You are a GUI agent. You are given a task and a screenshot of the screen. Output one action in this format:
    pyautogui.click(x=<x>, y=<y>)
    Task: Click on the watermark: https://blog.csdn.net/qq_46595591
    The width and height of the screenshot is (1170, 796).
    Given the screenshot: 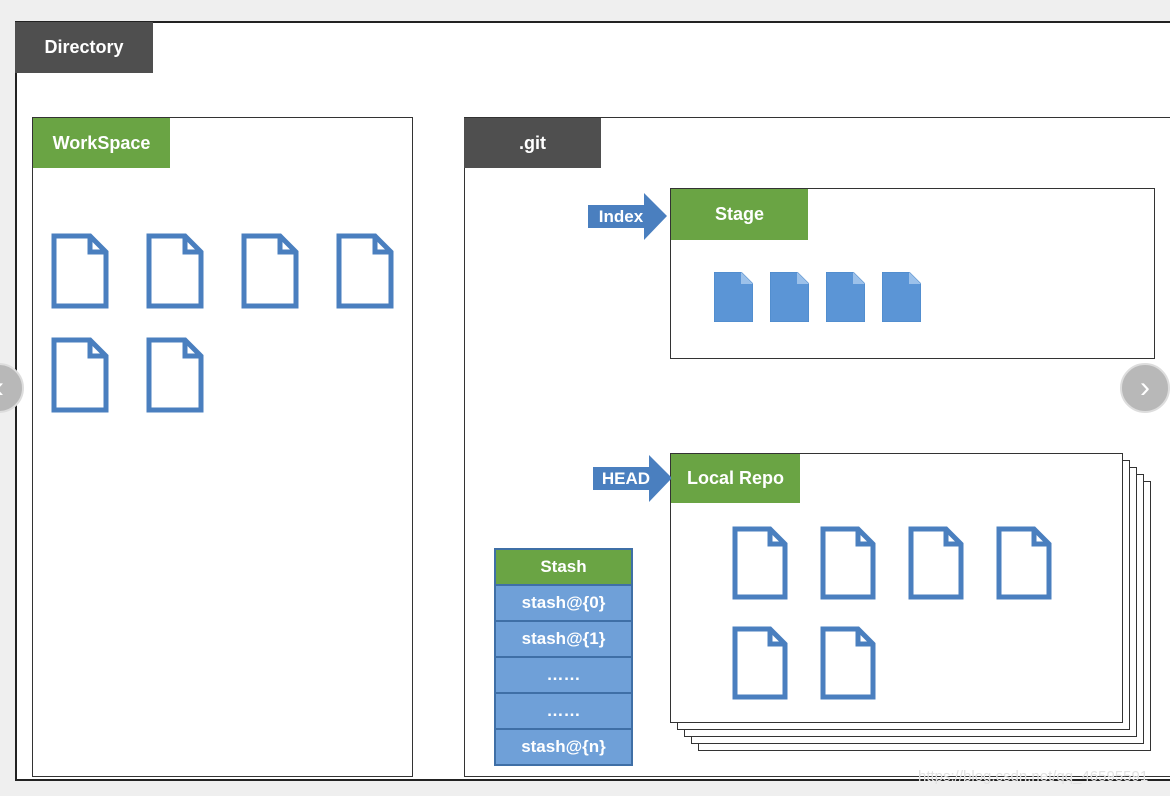 What is the action you would take?
    pyautogui.click(x=1033, y=776)
    